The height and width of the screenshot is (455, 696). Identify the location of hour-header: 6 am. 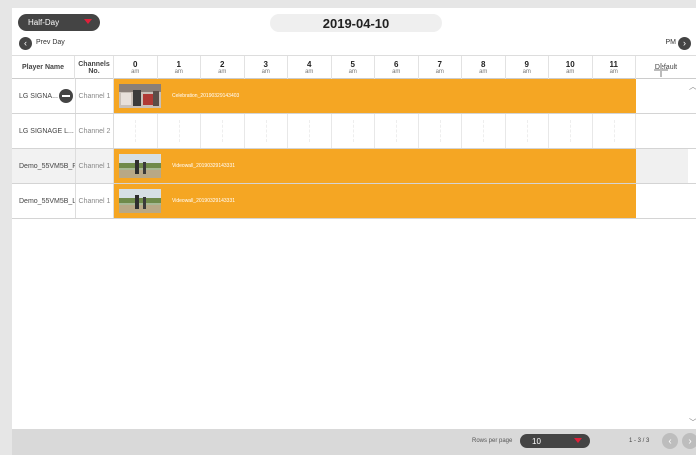
(397, 67).